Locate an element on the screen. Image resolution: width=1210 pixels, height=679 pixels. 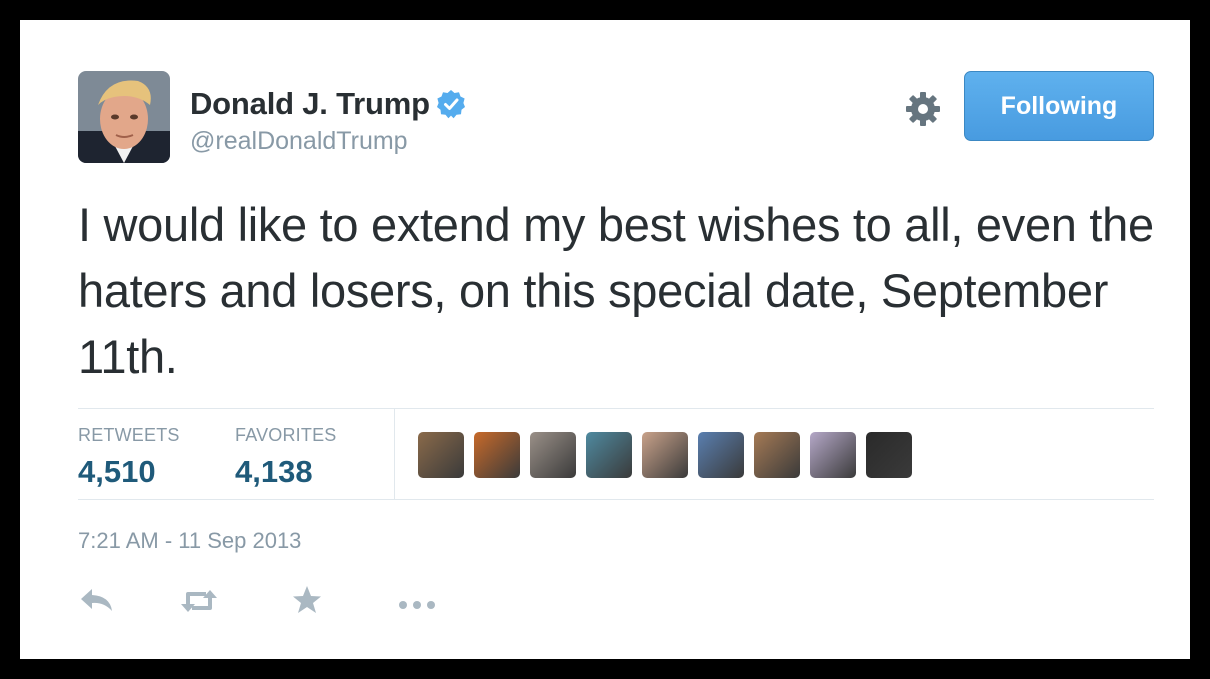
stats-bottom-divider is located at coordinates (616, 499).